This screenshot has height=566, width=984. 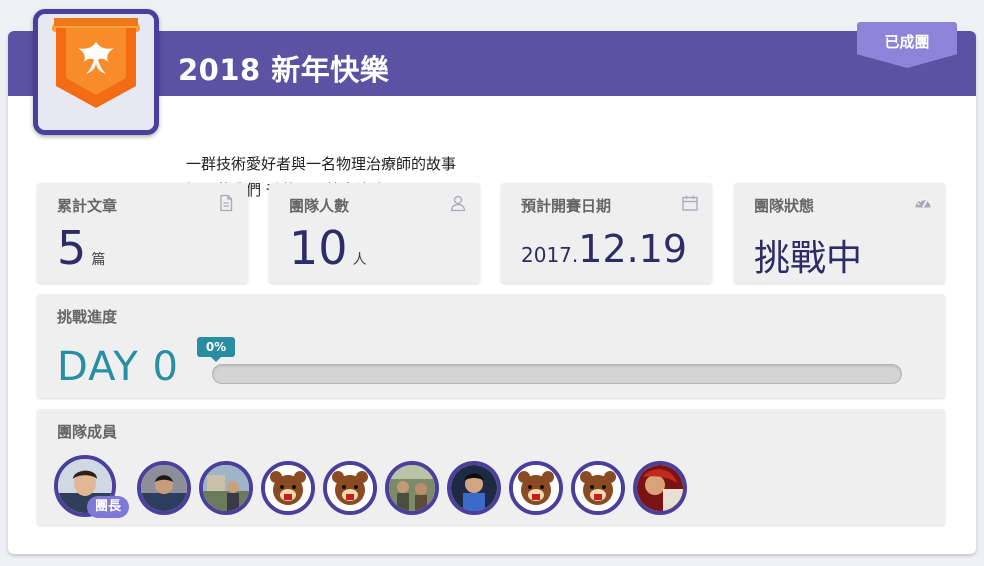 I want to click on phoenix-emblem-icon, so click(x=96, y=63).